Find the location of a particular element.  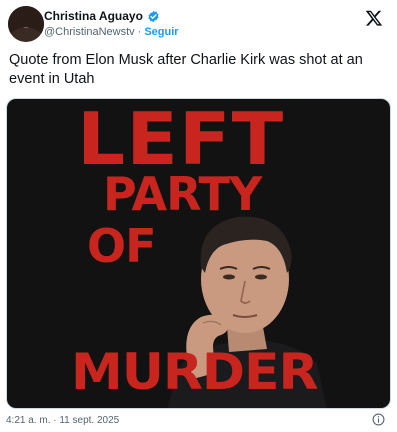

author-name-row: Christina Aguayo is located at coordinates (102, 16).